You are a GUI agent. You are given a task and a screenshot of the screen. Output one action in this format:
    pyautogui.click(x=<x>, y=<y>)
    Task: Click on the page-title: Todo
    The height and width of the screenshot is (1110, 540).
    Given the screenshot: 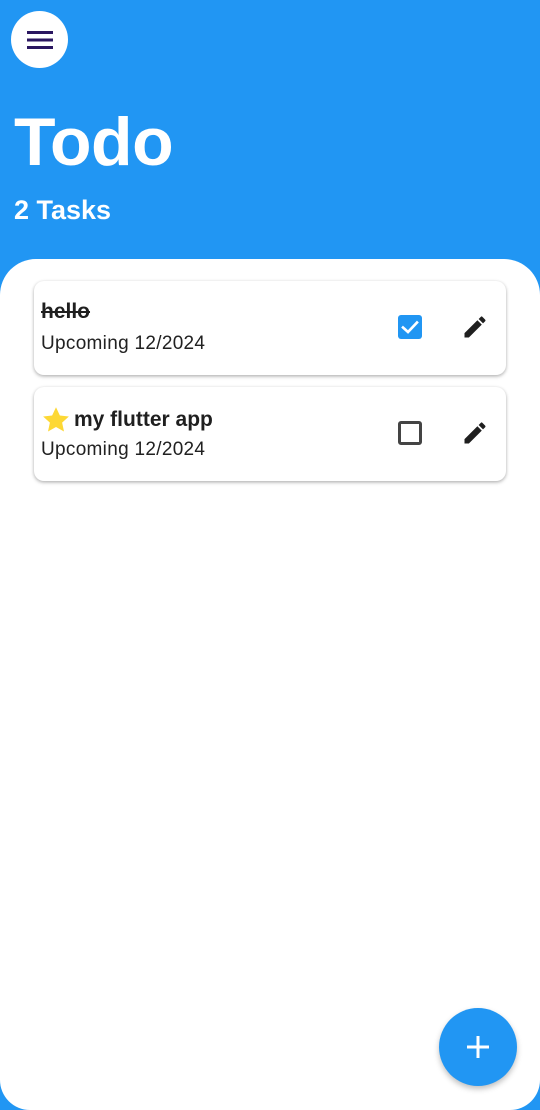 What is the action you would take?
    pyautogui.click(x=94, y=142)
    